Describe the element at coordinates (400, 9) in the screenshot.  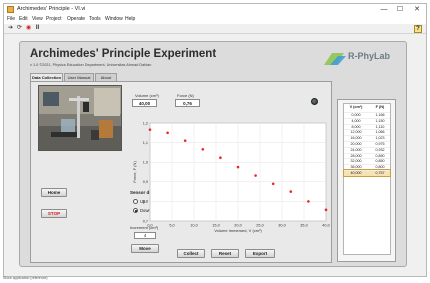
I see `maximize-button: ☐` at that location.